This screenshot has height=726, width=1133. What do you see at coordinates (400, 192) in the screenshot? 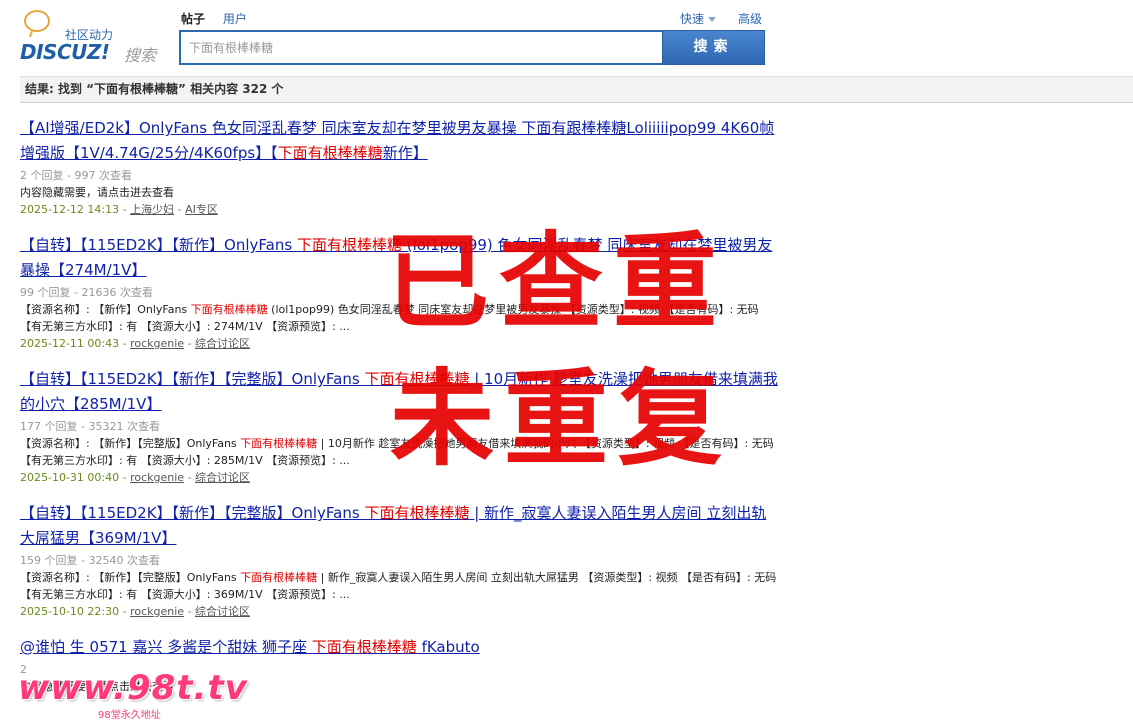
I see `result-summary-text: 内容隐藏需要，请点击进去查看` at bounding box center [400, 192].